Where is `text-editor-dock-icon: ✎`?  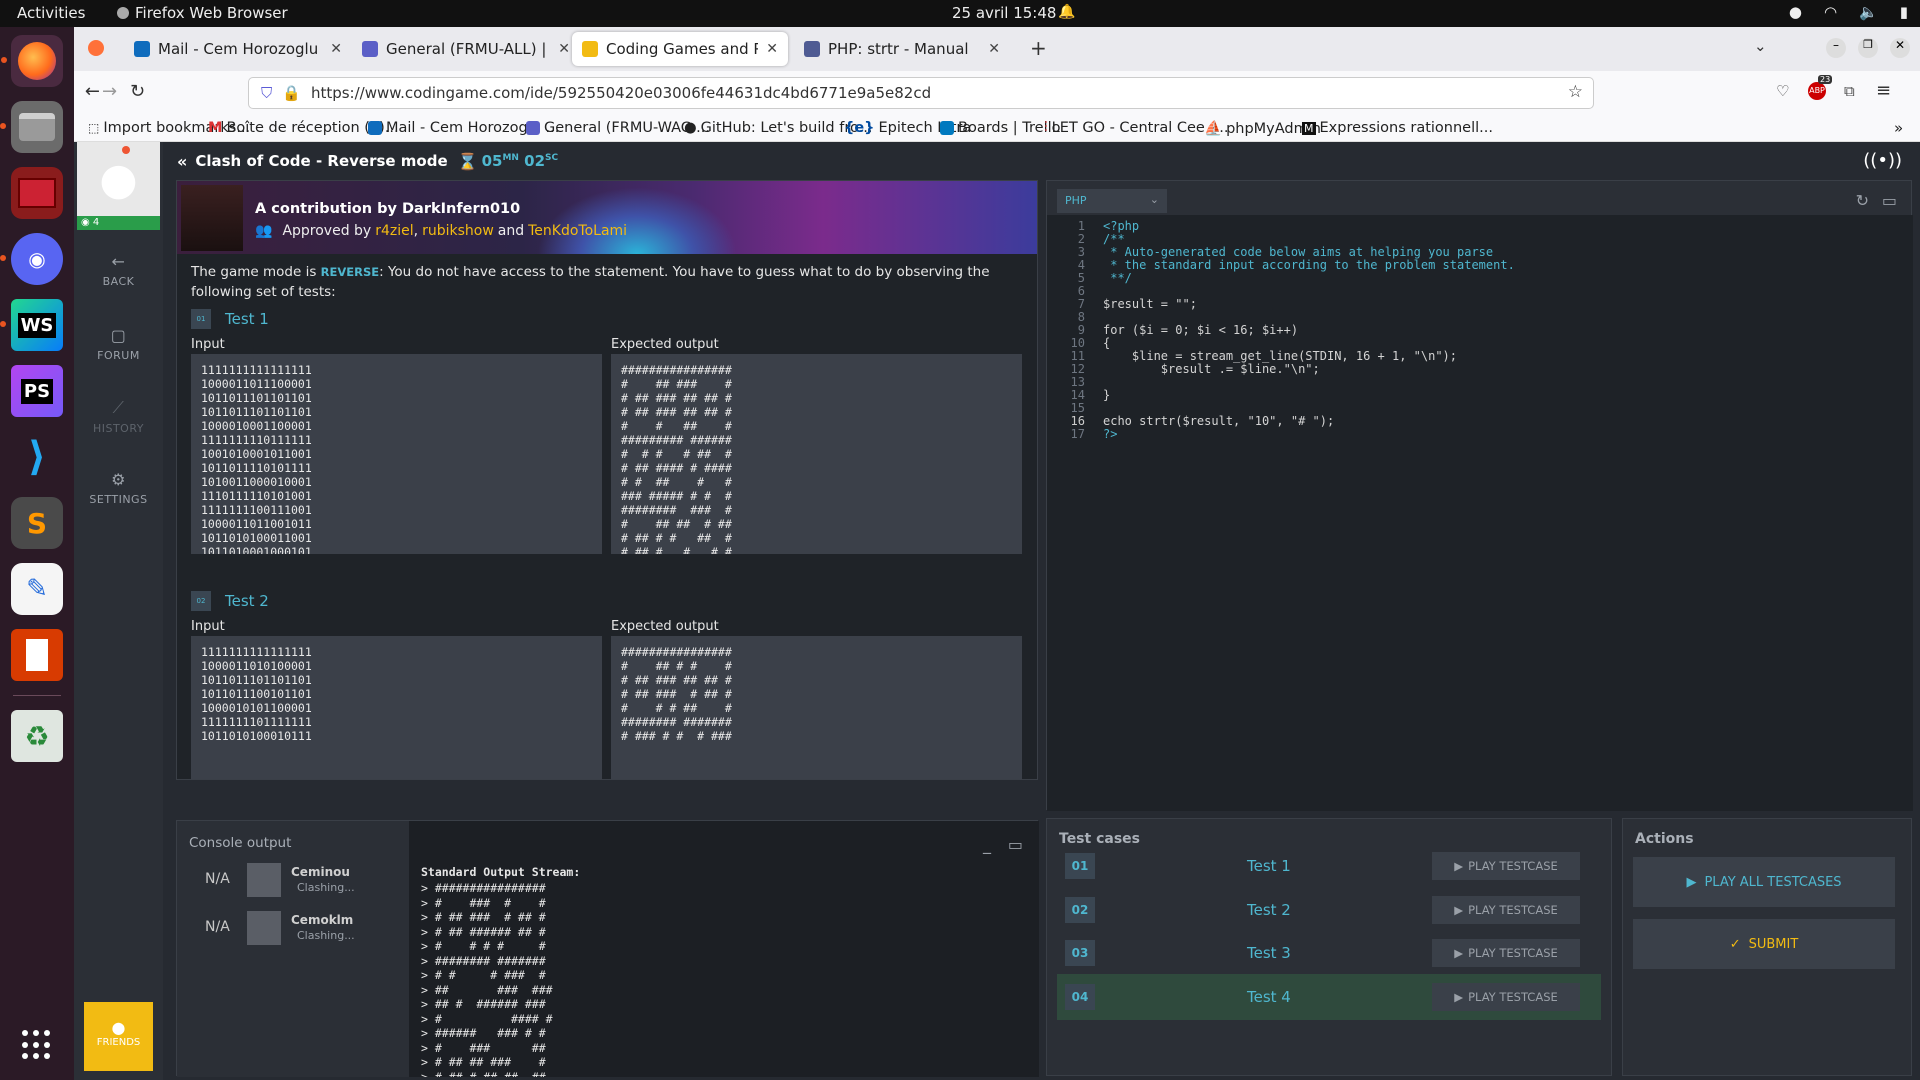
text-editor-dock-icon: ✎ is located at coordinates (37, 589).